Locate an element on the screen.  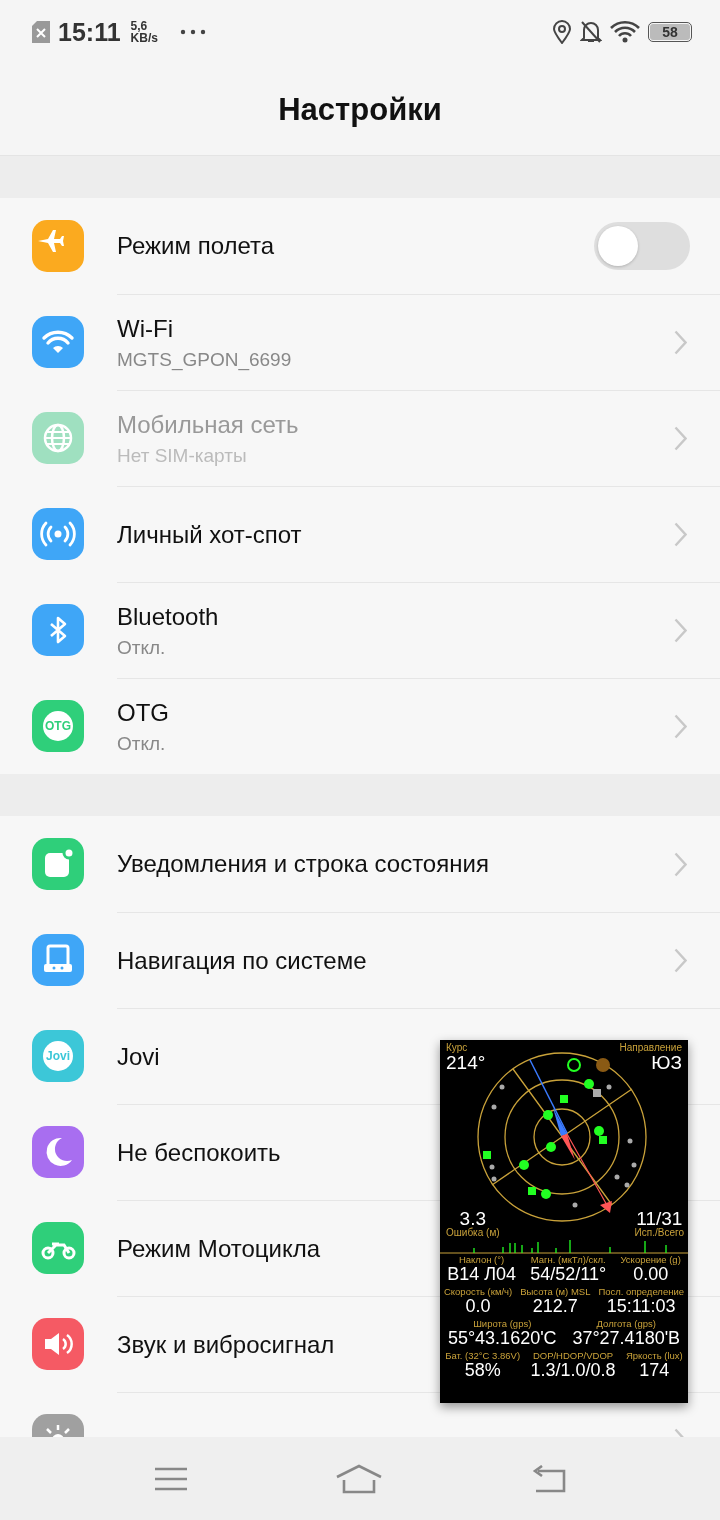
home-icon is located at coordinates (359, 1479).